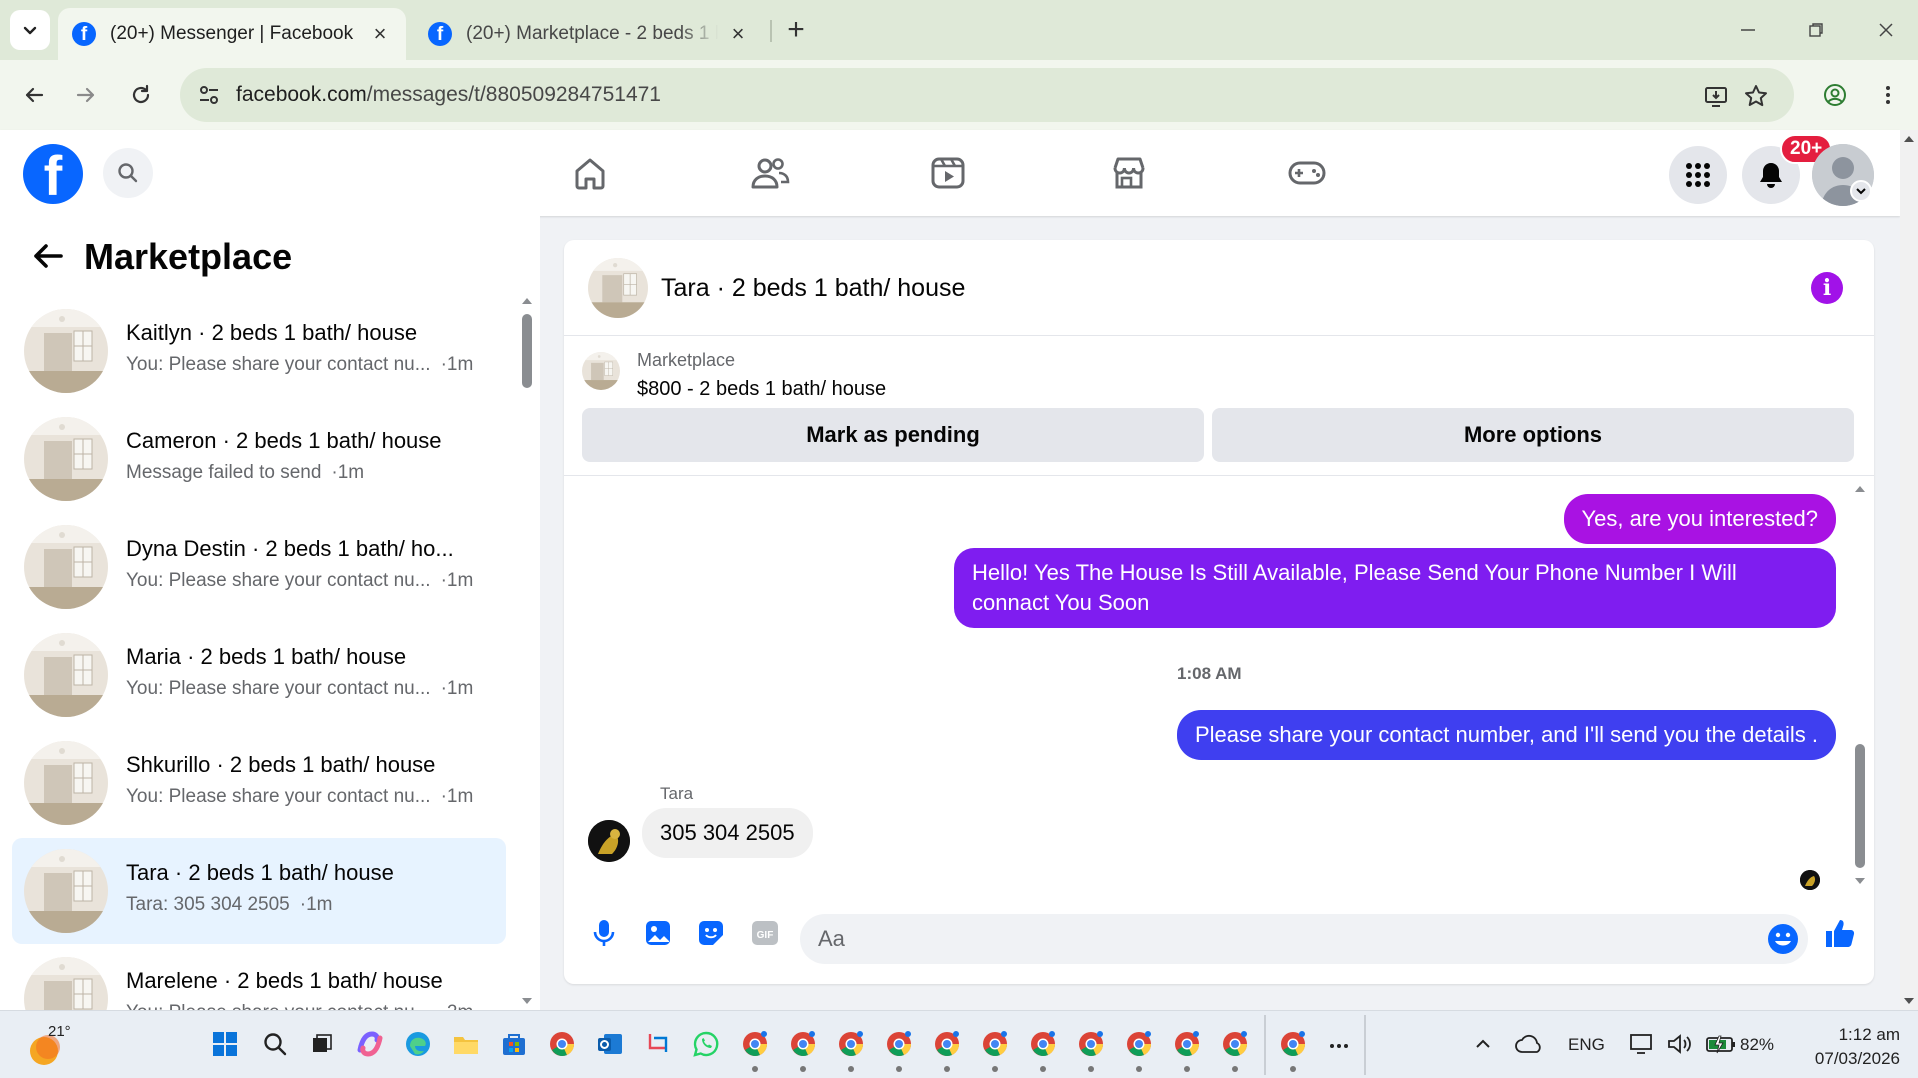 The image size is (1918, 1078). What do you see at coordinates (1827, 288) in the screenshot?
I see `info-icon: i` at bounding box center [1827, 288].